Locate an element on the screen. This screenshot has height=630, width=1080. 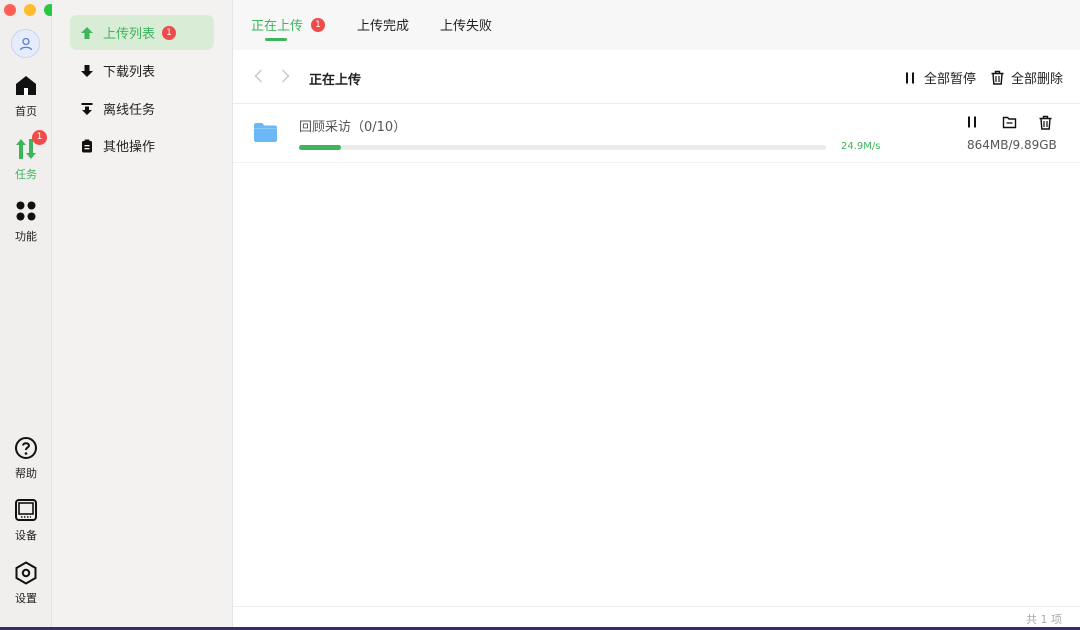
pause-task-button is located at coordinates (972, 122).